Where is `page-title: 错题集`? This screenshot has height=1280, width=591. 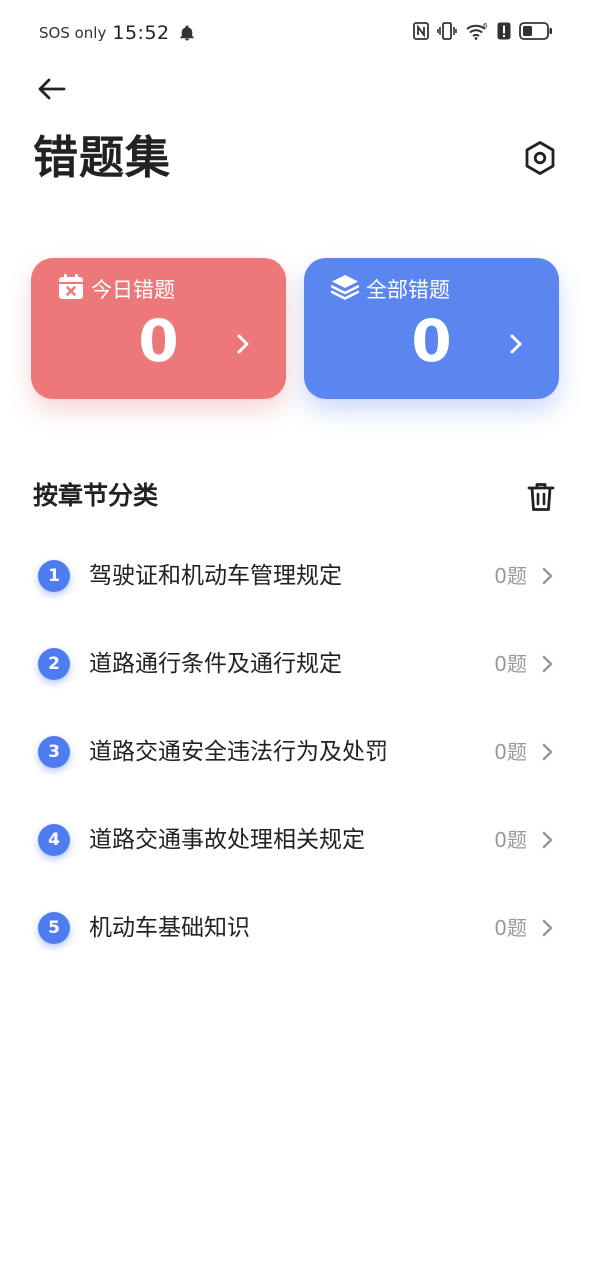
page-title: 错题集 is located at coordinates (102, 157).